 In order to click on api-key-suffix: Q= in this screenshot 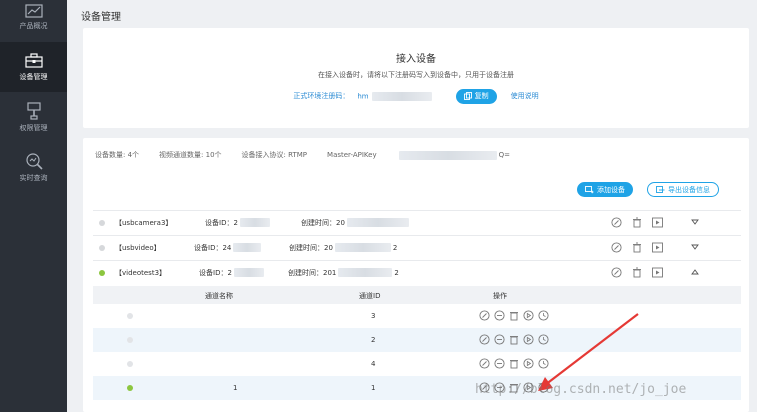, I will do `click(504, 155)`.